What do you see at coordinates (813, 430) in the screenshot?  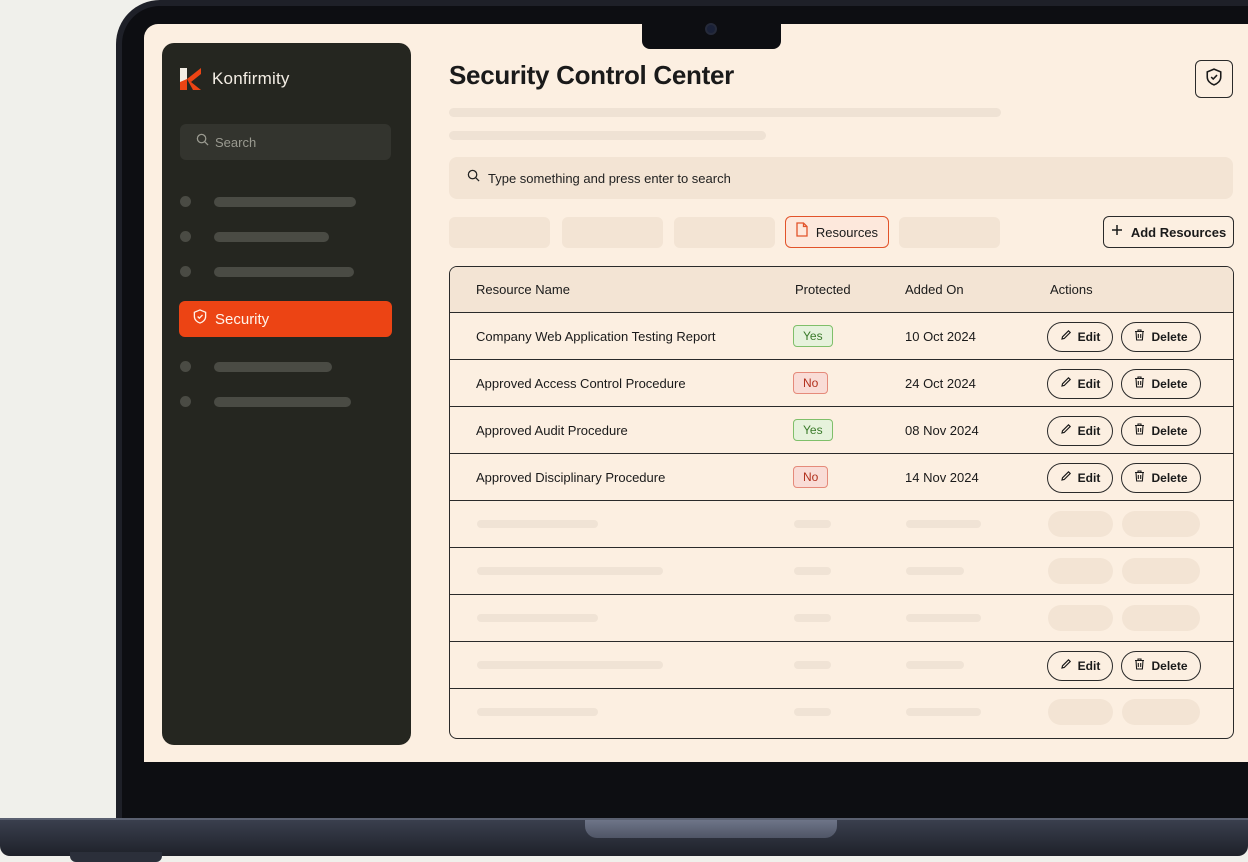 I see `protected-badge: Yes` at bounding box center [813, 430].